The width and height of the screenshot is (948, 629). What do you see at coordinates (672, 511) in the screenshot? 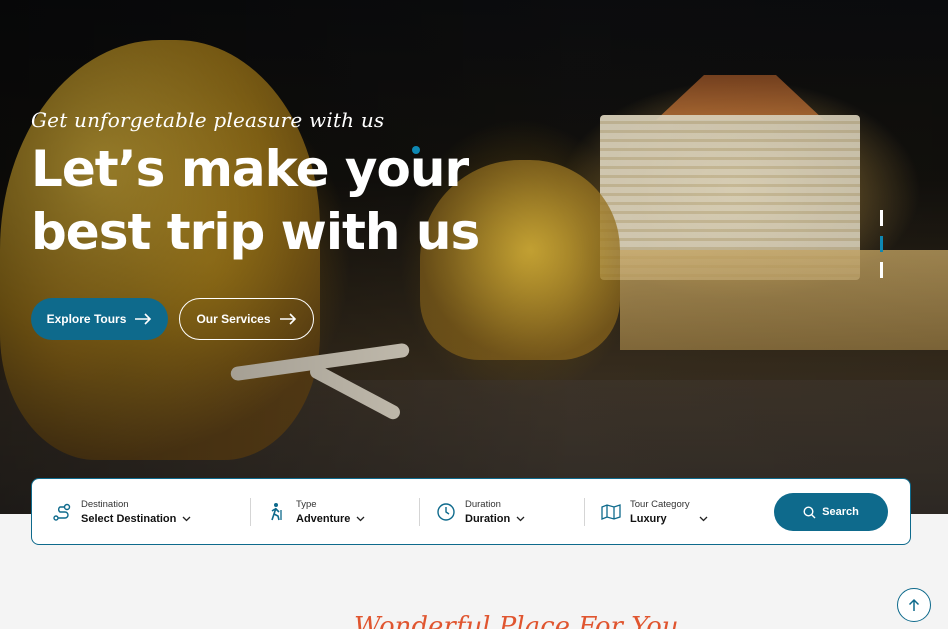
I see `tour-category-field: Tour Category Luxury` at bounding box center [672, 511].